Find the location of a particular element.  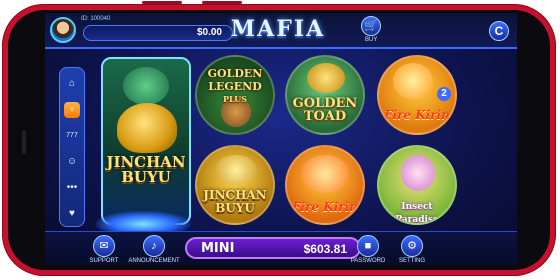

game-tile-golden-legend-plus: GOLDEN LEGEND PLUS is located at coordinates (235, 95).